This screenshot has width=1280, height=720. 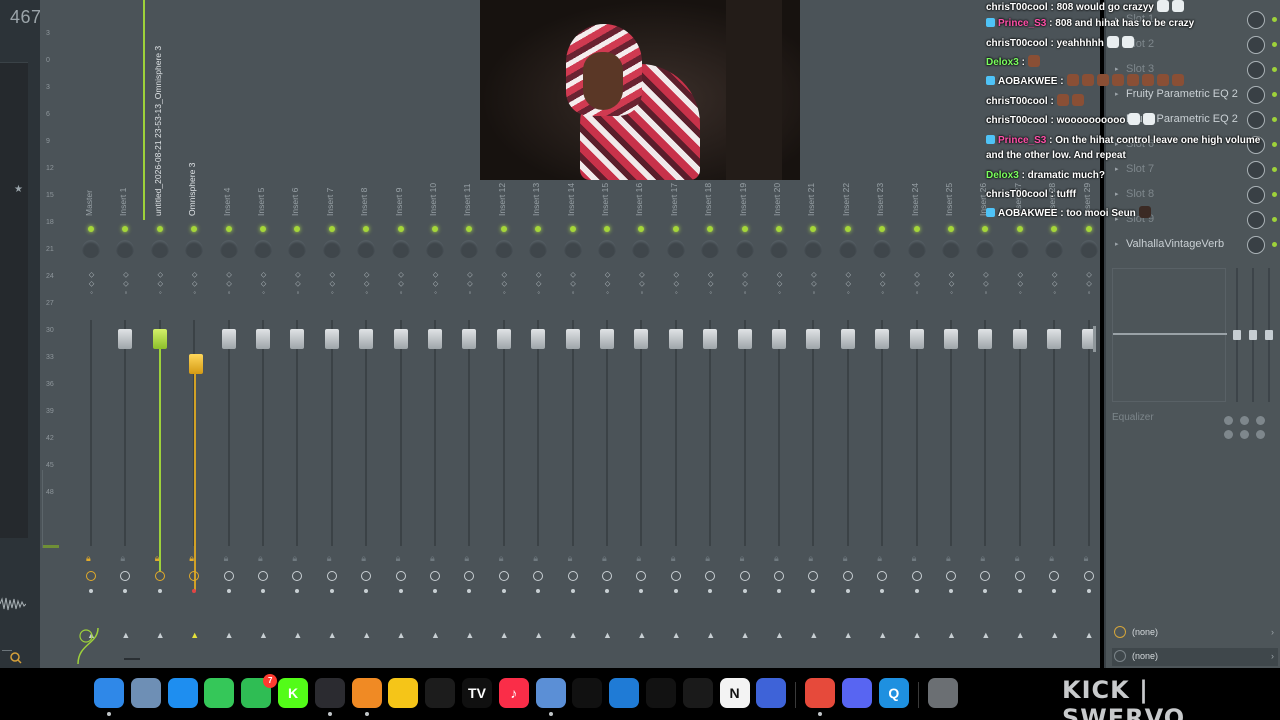 I want to click on mixer-track: Omnisphere 3 ⬦ ⬦ ◦ 🔒︎ ▲, so click(x=194, y=334).